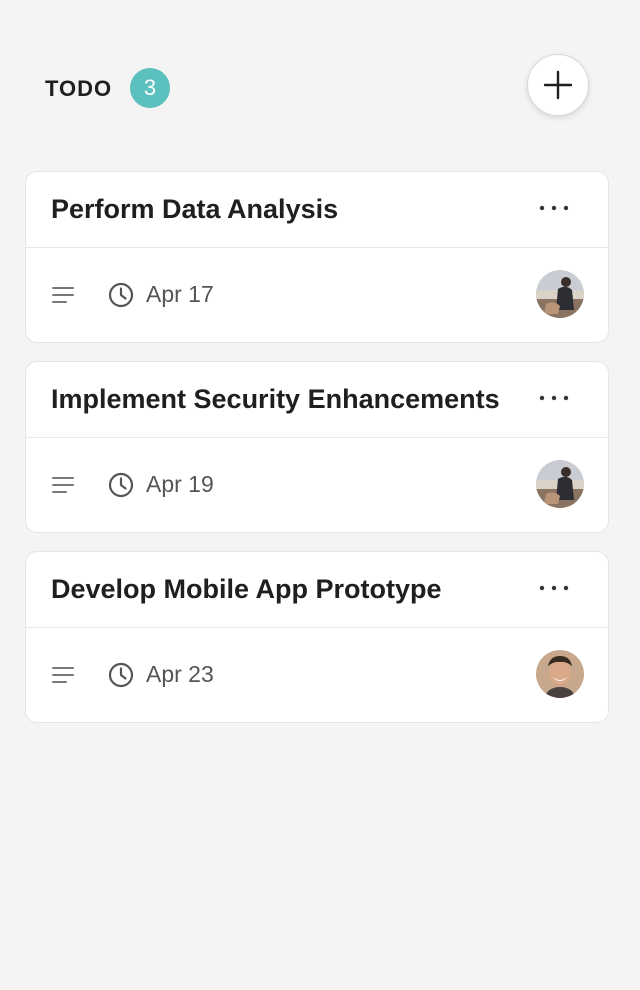 The image size is (640, 990). I want to click on task-card-header: Implement Security Enhancements, so click(317, 400).